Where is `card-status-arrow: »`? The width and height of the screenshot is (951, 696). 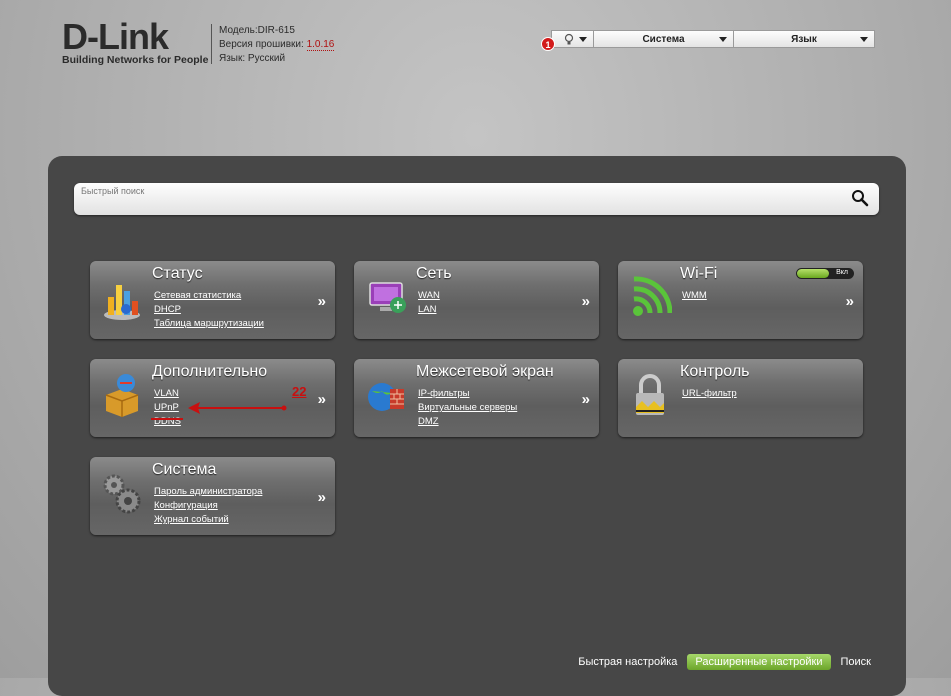 card-status-arrow: » is located at coordinates (322, 301).